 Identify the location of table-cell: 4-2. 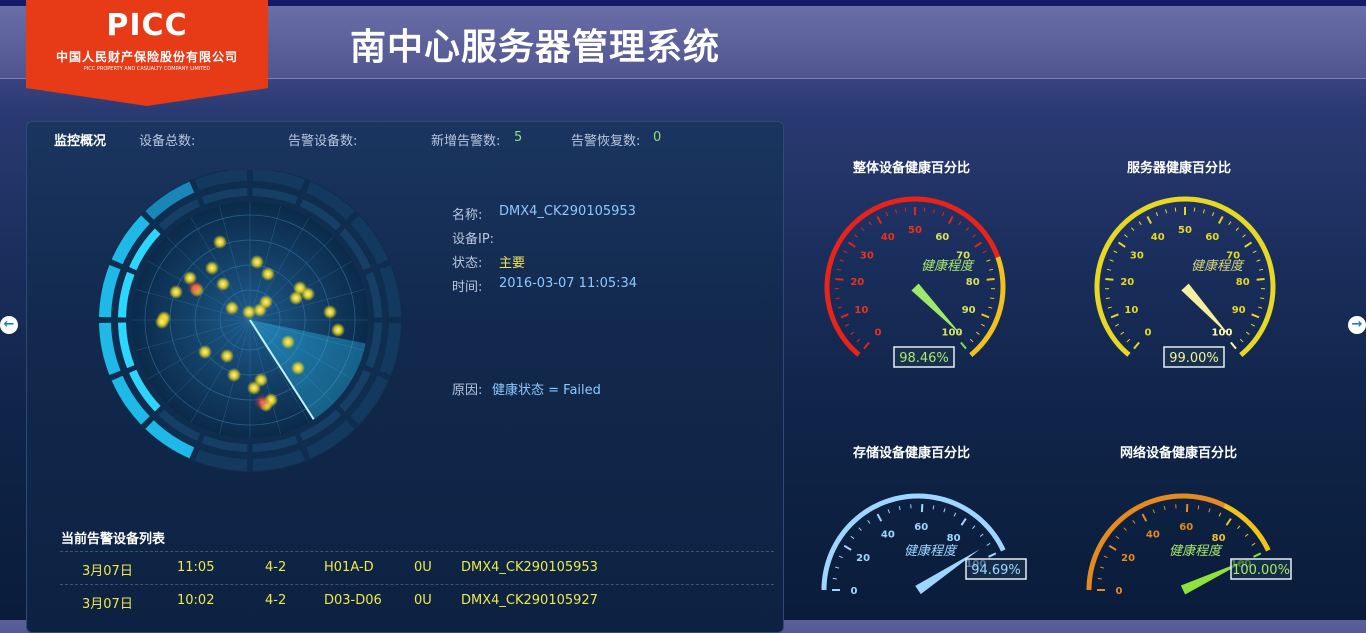
(275, 600).